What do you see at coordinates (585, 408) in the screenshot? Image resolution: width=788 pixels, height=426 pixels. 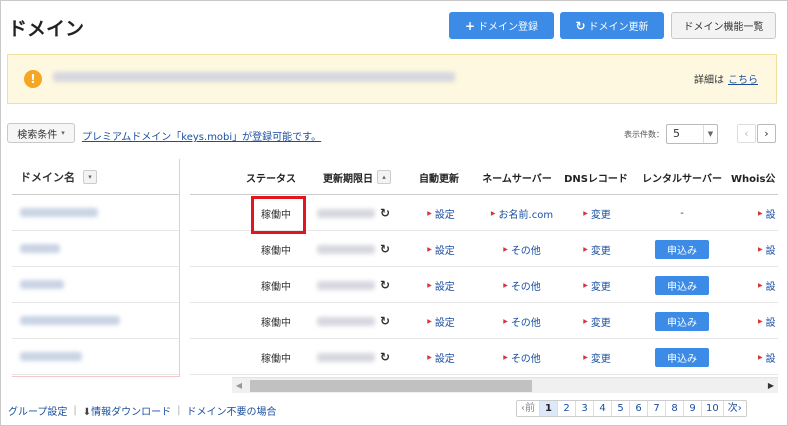 I see `page-number: 3` at bounding box center [585, 408].